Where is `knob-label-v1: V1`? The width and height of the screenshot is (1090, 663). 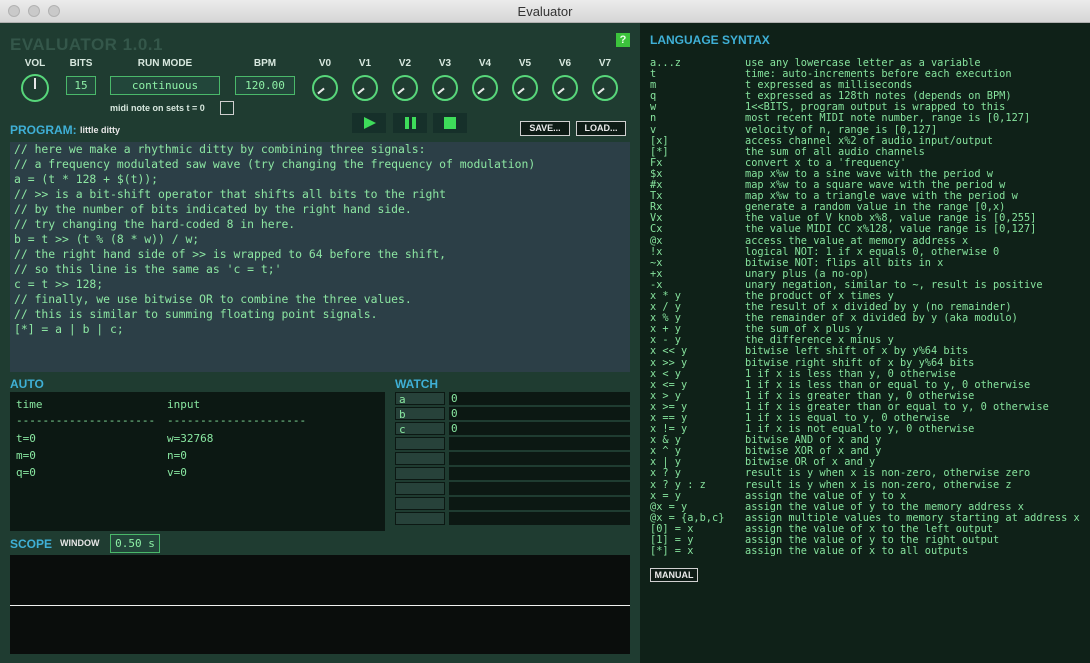 knob-label-v1: V1 is located at coordinates (365, 63).